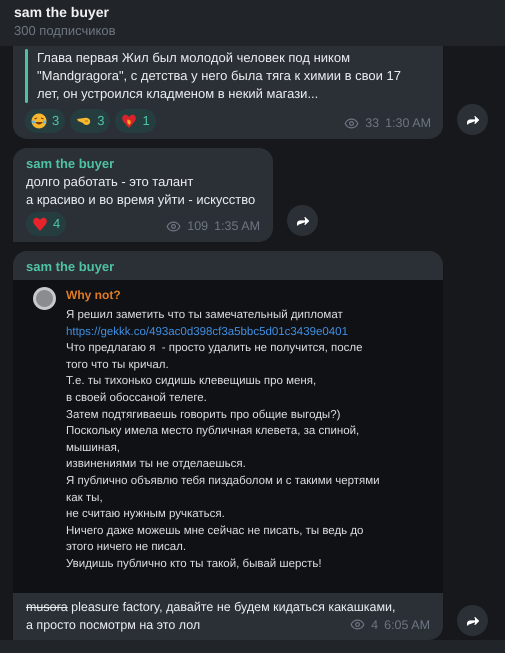 This screenshot has width=505, height=653. What do you see at coordinates (141, 191) in the screenshot?
I see `message-text: долго работать - это талант а красиво и во время уйти - искусство` at bounding box center [141, 191].